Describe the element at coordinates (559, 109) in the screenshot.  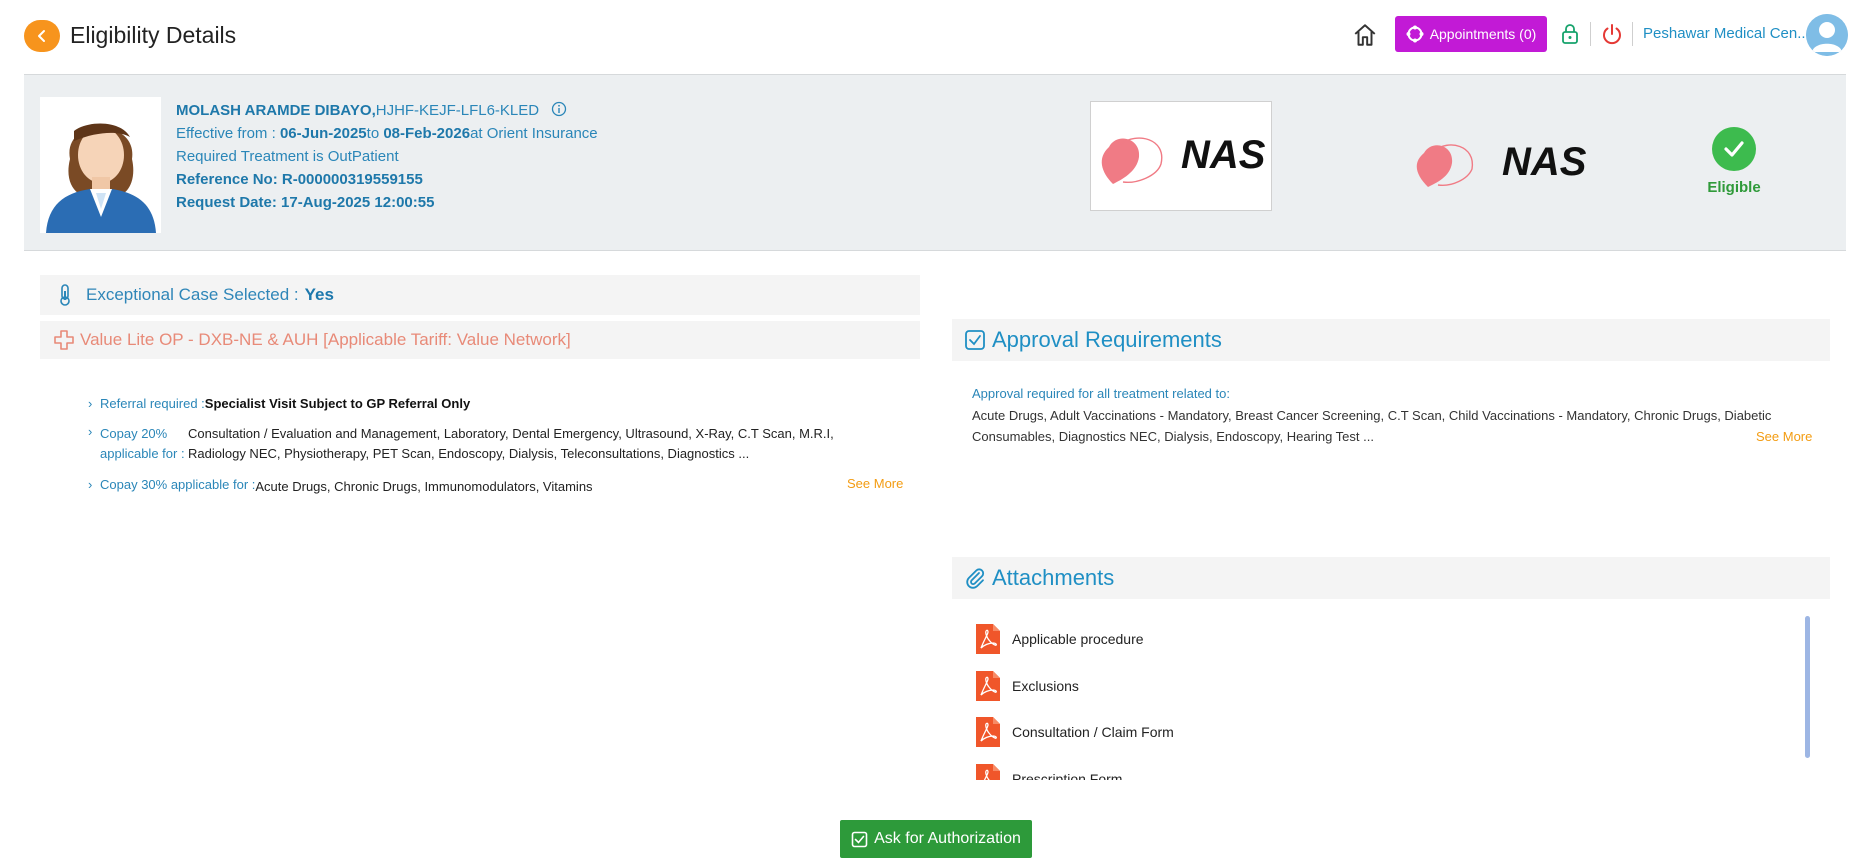
I see `info-icon` at that location.